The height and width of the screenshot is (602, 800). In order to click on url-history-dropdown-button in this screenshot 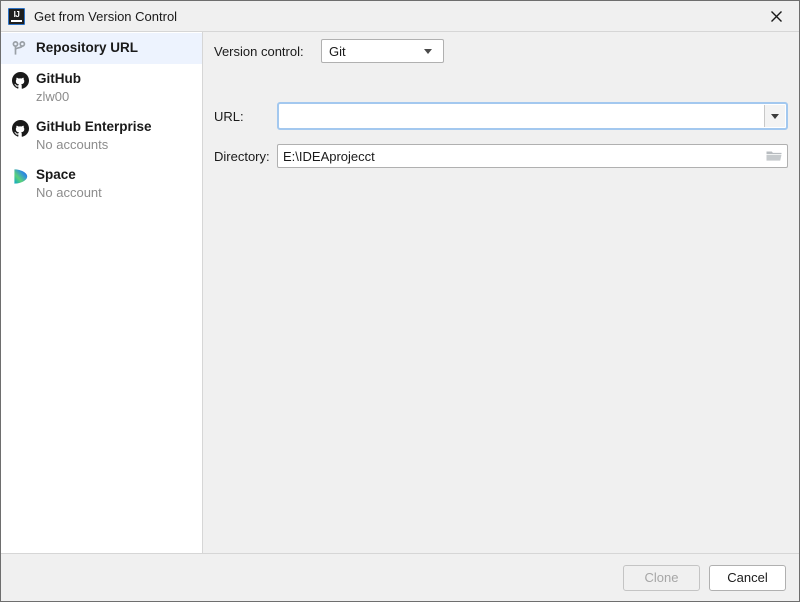, I will do `click(774, 116)`.